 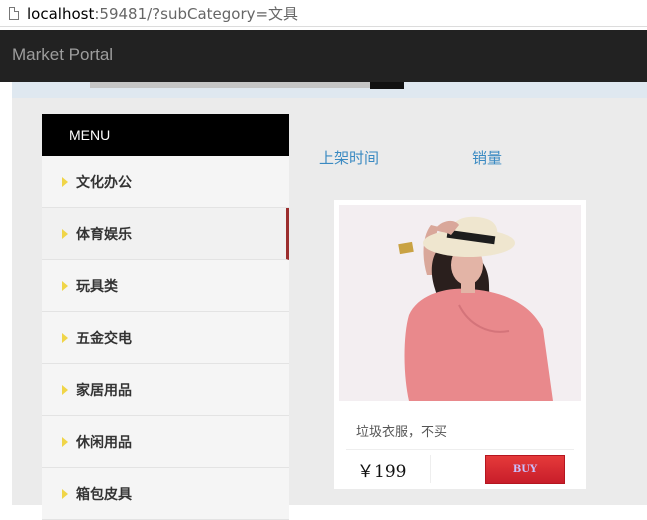 I want to click on product-photo-illustration, so click(x=460, y=303).